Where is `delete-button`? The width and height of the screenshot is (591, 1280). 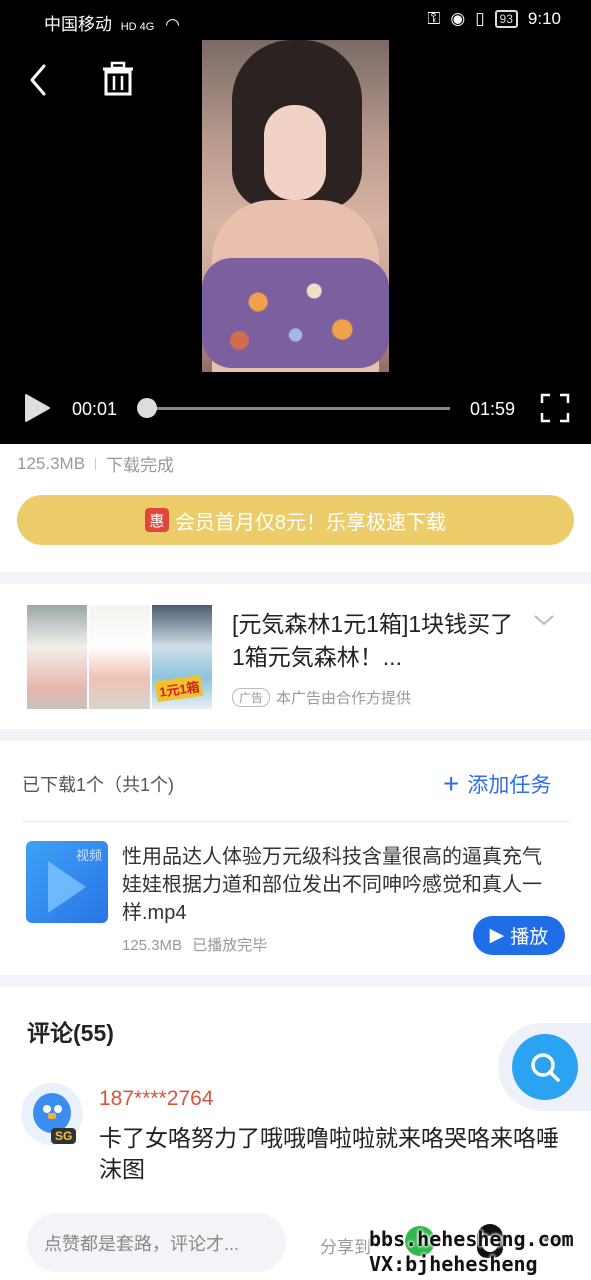
delete-button is located at coordinates (118, 80).